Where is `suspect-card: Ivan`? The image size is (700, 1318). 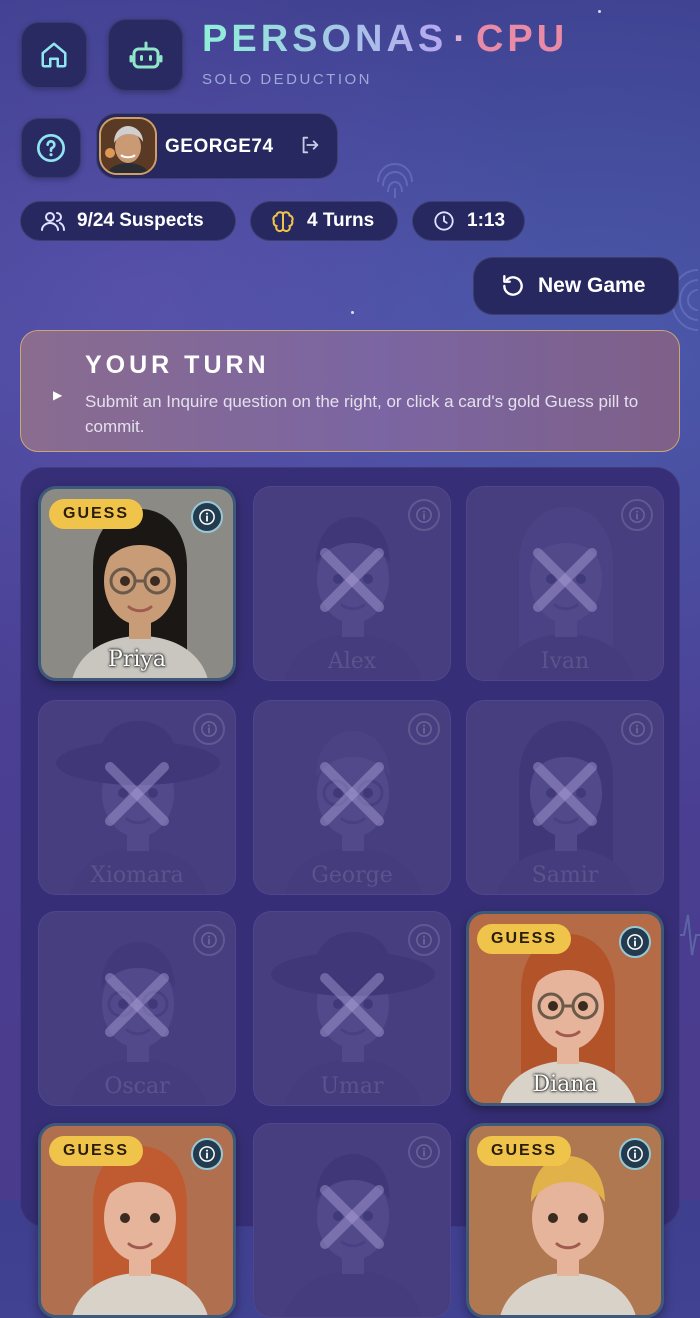 suspect-card: Ivan is located at coordinates (565, 583).